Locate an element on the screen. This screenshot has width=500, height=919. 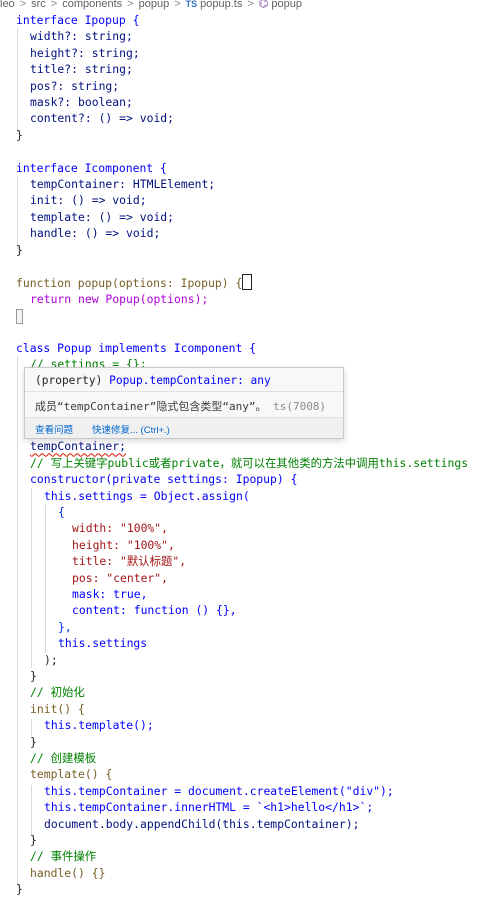
code-token: // 创建模板 is located at coordinates (63, 758).